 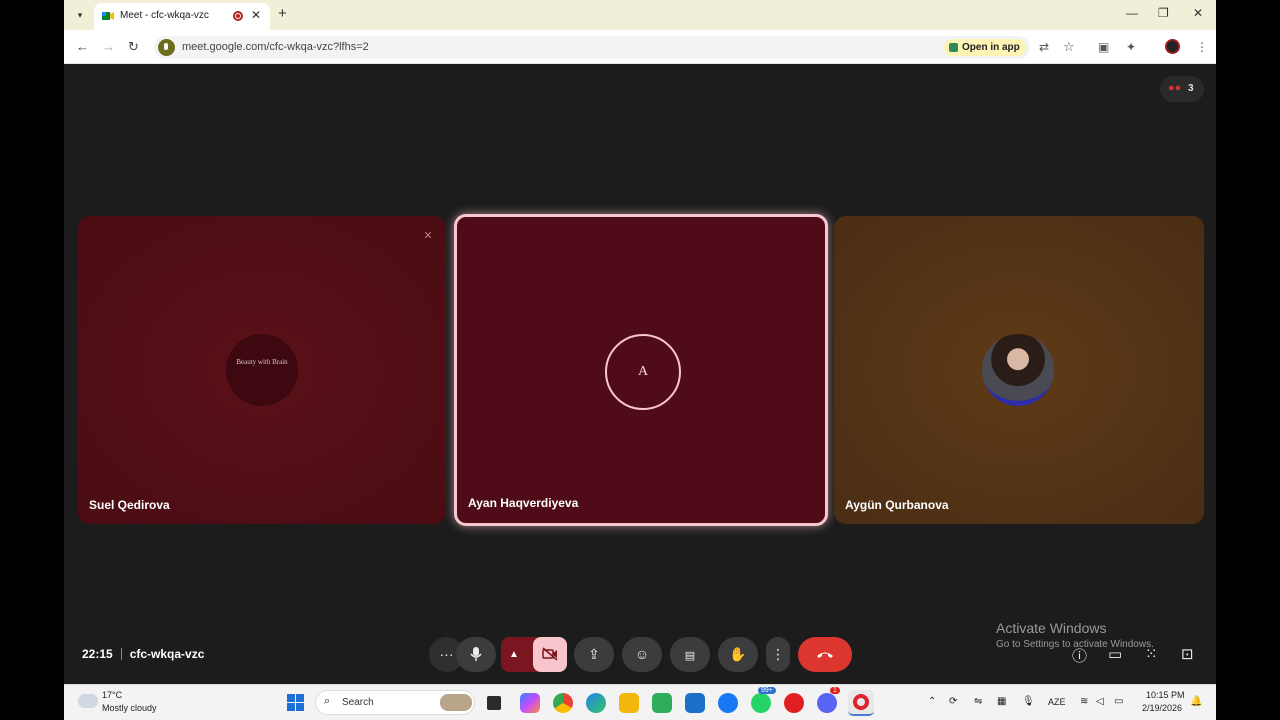 What do you see at coordinates (327, 701) in the screenshot?
I see `search-icon: ⌕` at bounding box center [327, 701].